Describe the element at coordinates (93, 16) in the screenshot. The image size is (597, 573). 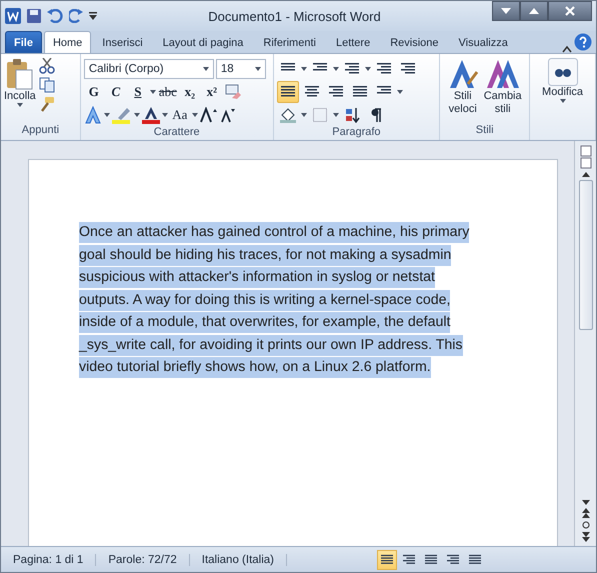
I see `customize-menu-icon` at that location.